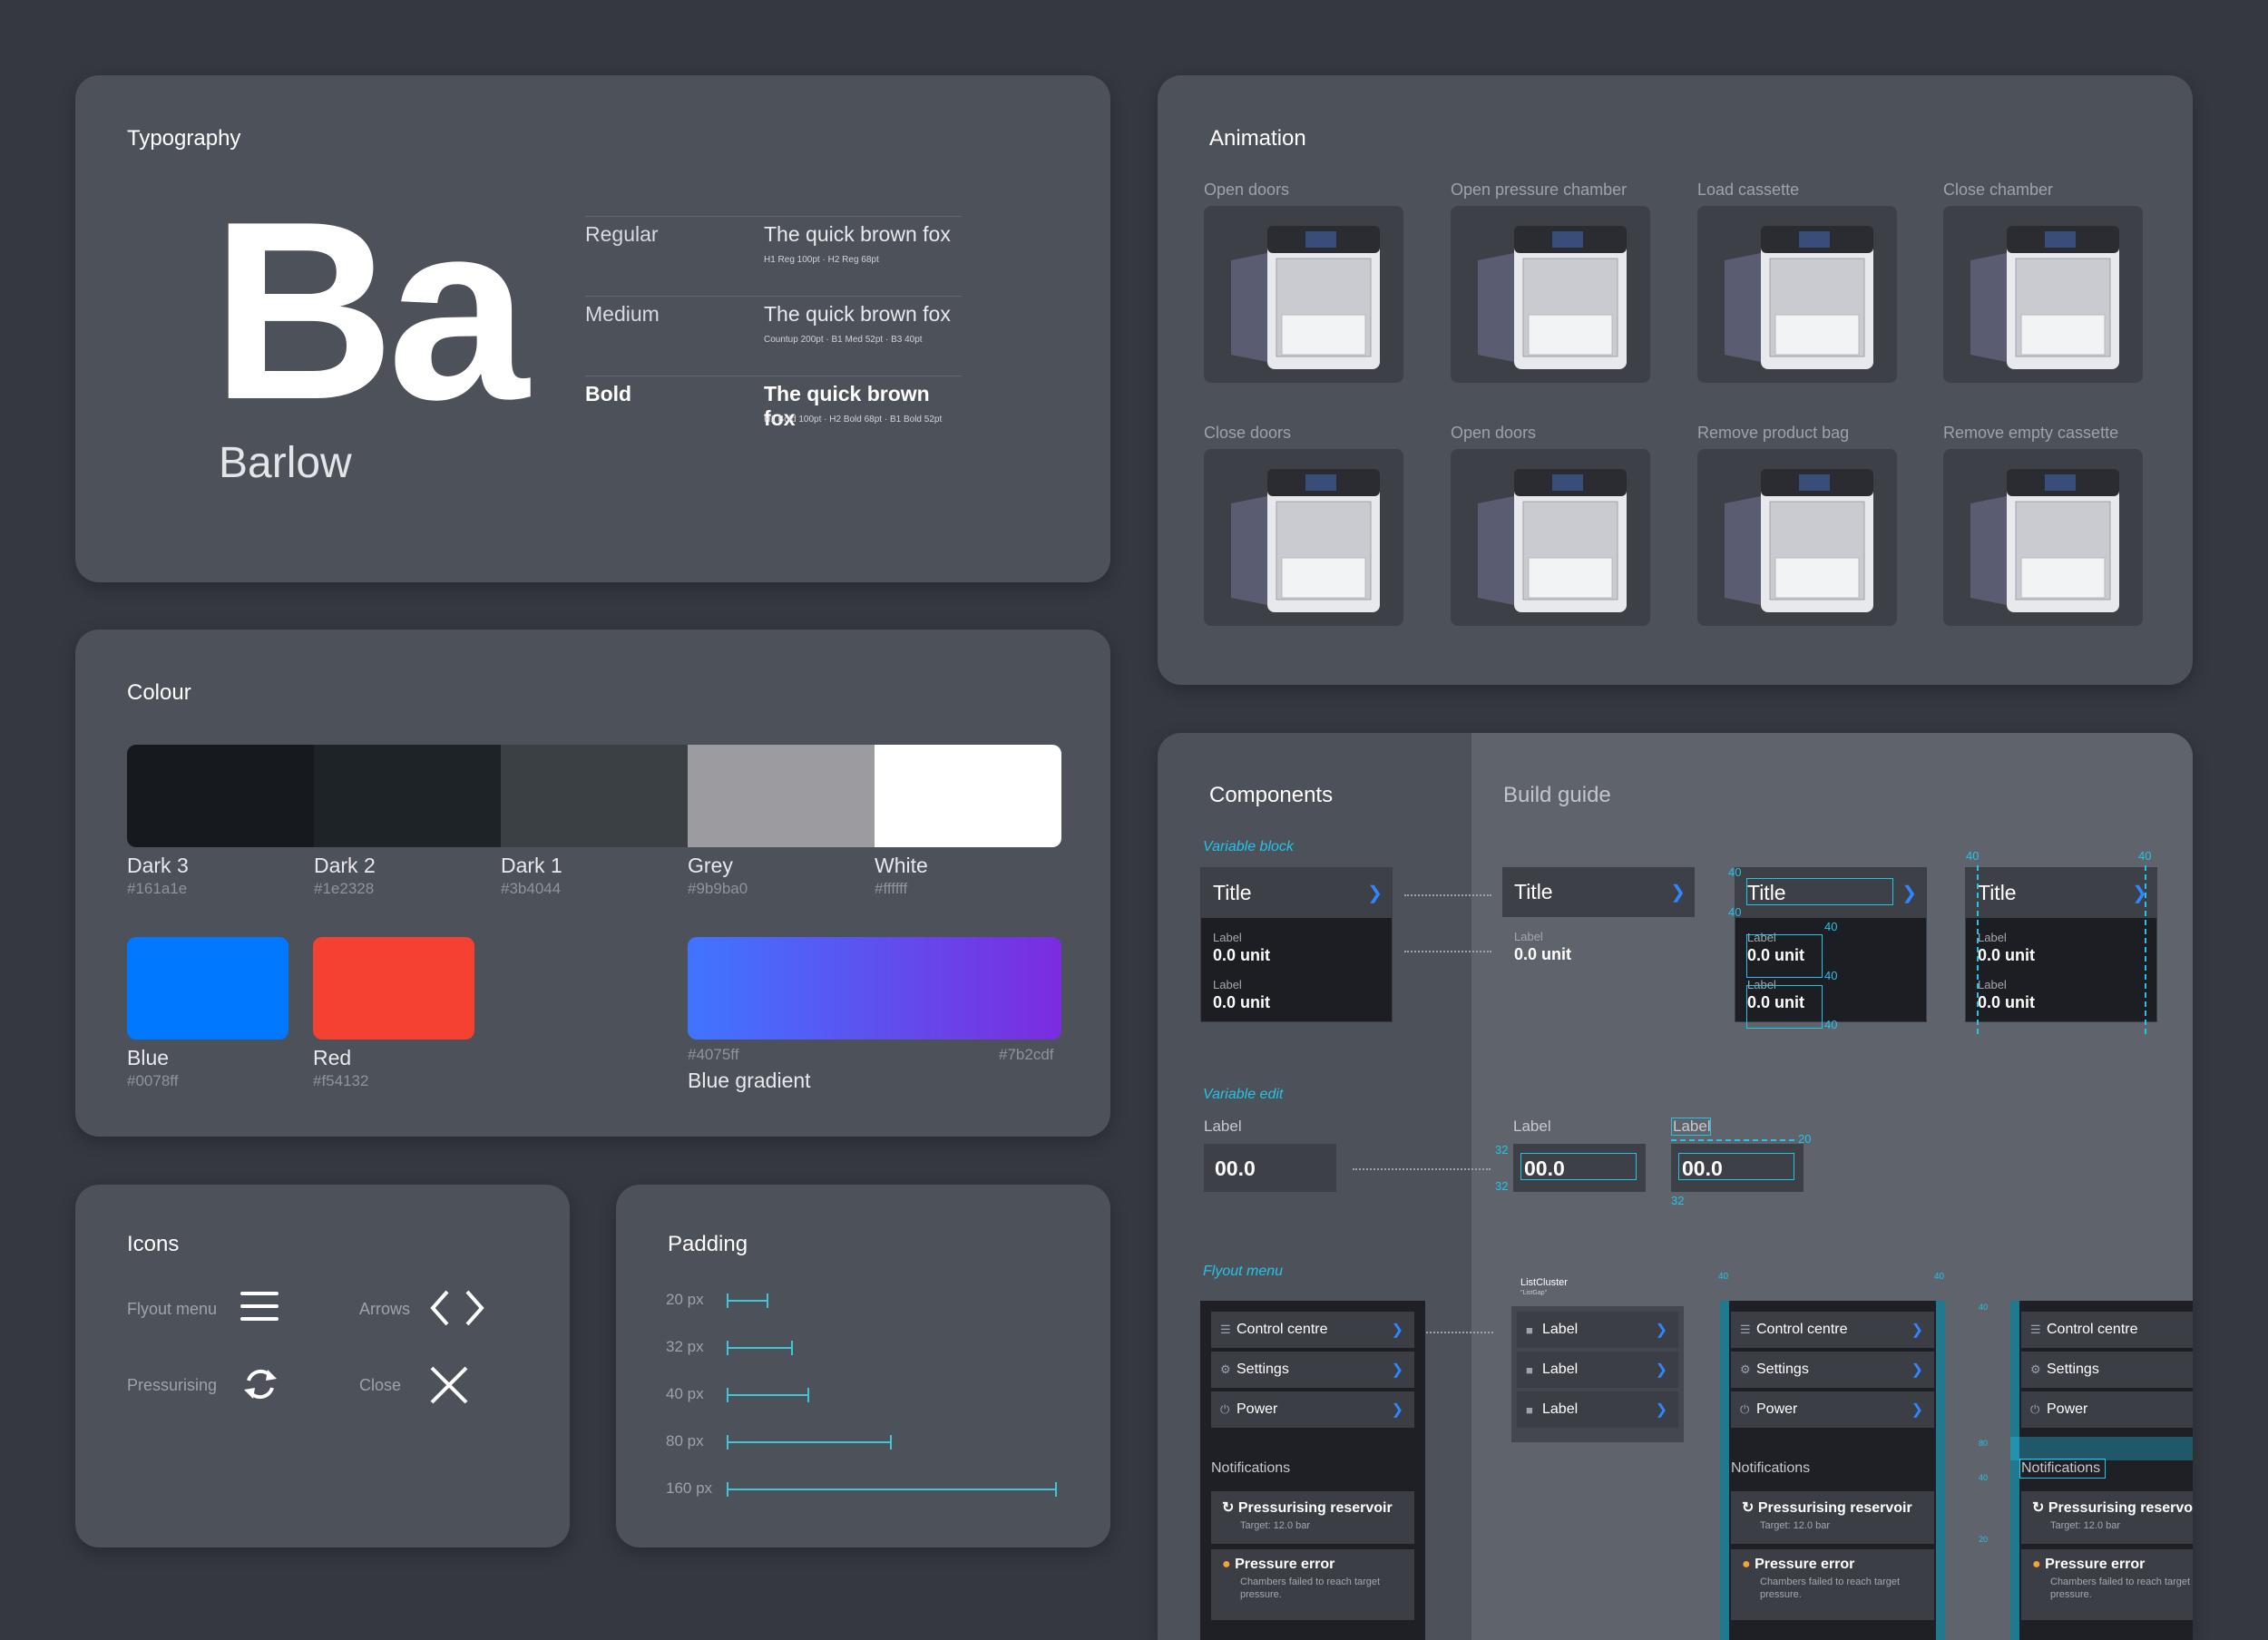  What do you see at coordinates (1312, 1409) in the screenshot?
I see `menu-item-power: ⏻ Power ❯` at bounding box center [1312, 1409].